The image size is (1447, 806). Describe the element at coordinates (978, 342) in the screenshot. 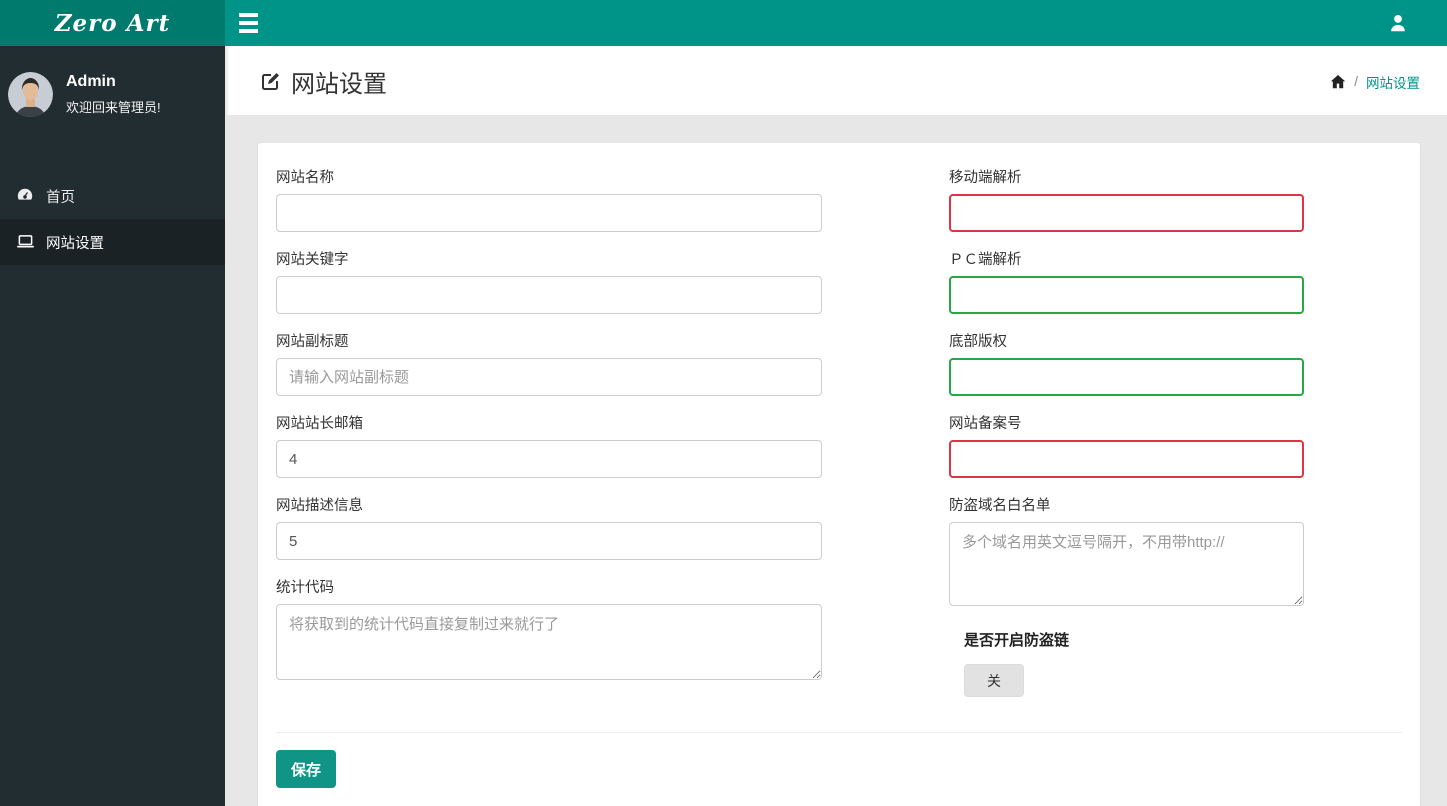

I see `footer-copyright-field-label: 底部版权` at that location.